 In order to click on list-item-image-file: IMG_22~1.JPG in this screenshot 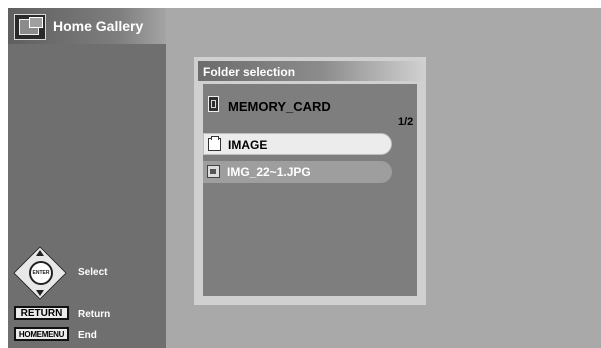, I will do `click(297, 172)`.